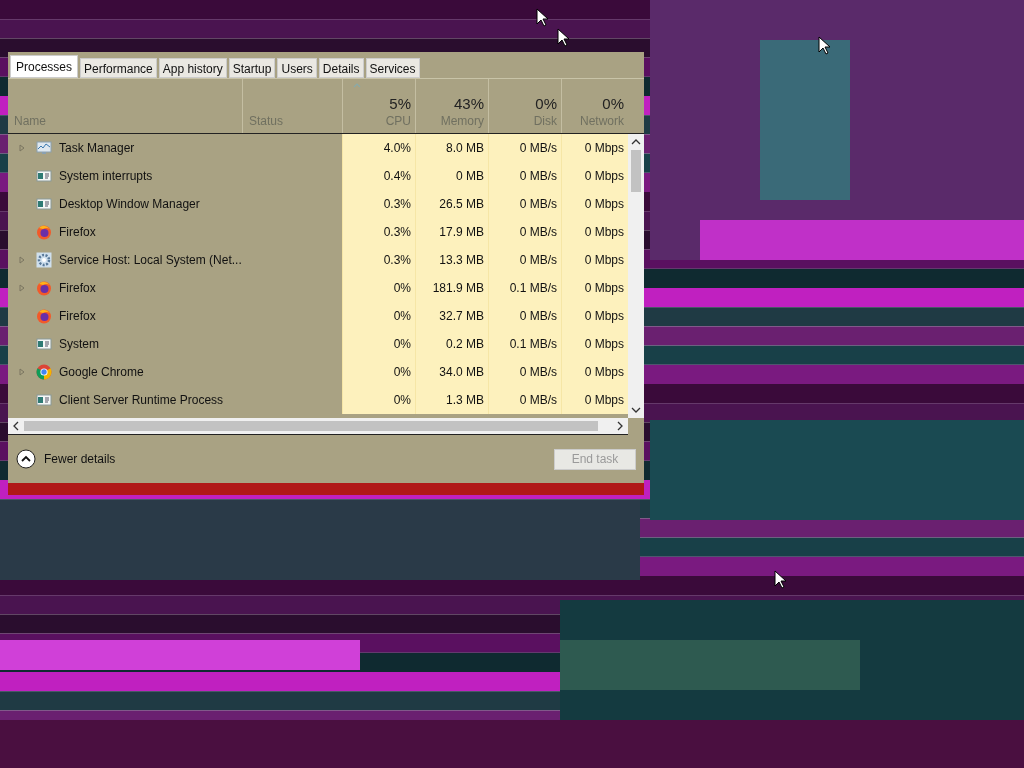  Describe the element at coordinates (468, 103) in the screenshot. I see `usage-percent: 43%` at that location.